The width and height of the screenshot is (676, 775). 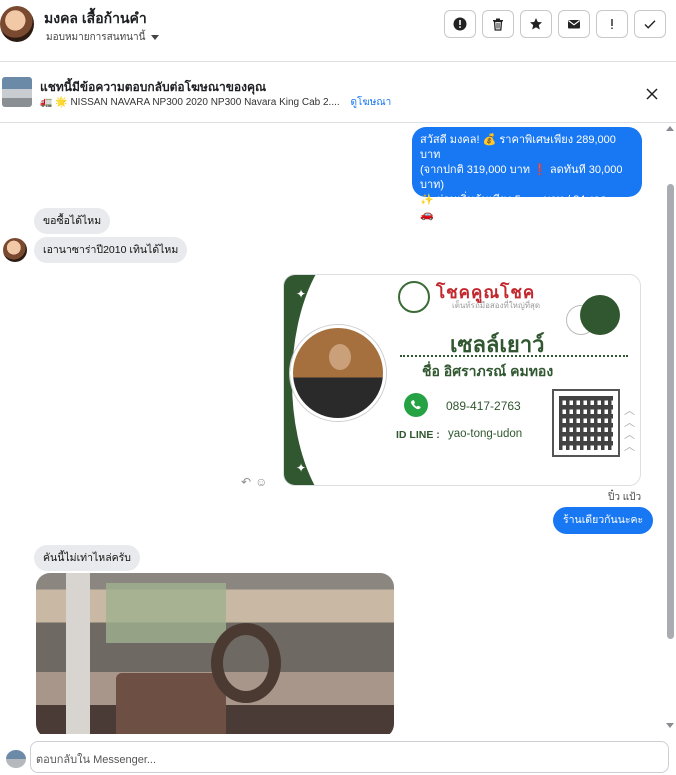 I want to click on qr-code, so click(x=586, y=423).